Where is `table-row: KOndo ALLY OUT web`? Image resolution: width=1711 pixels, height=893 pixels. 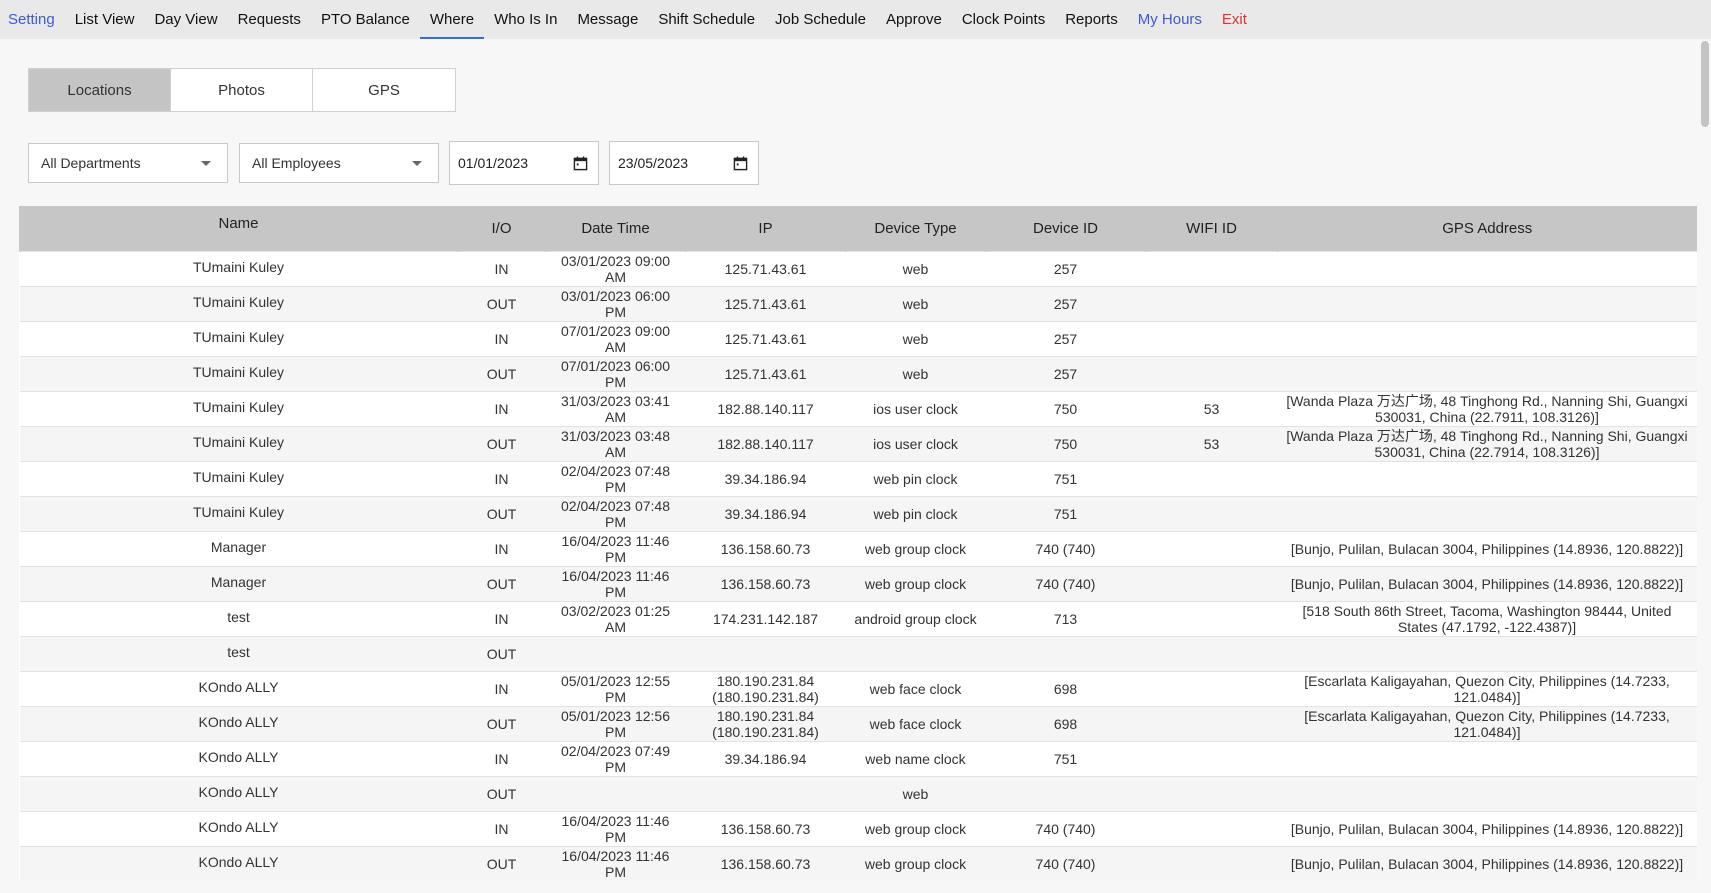 table-row: KOndo ALLY OUT web is located at coordinates (858, 793).